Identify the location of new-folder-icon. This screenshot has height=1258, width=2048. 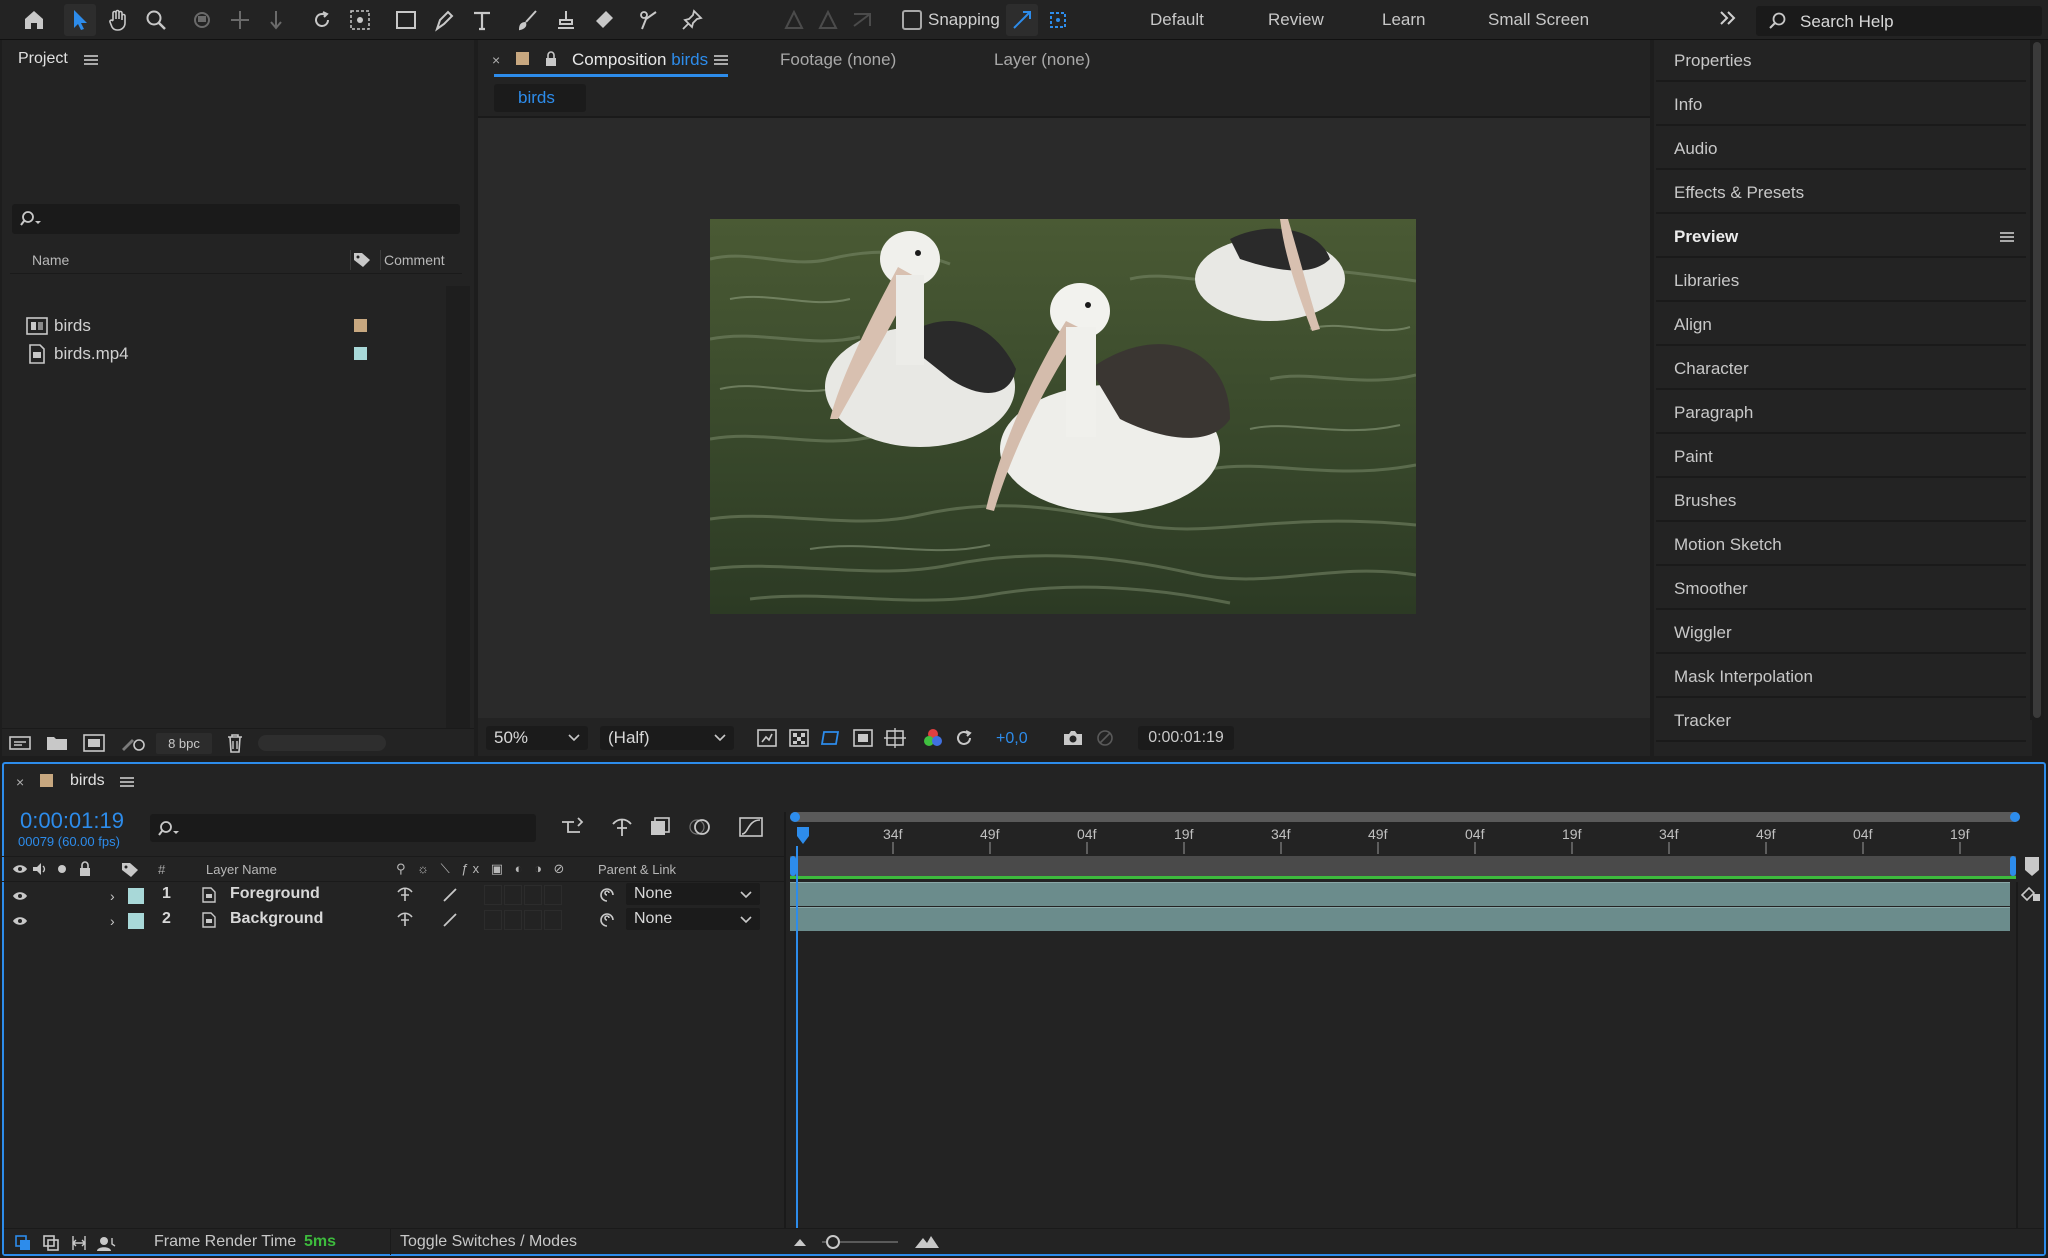
(57, 743).